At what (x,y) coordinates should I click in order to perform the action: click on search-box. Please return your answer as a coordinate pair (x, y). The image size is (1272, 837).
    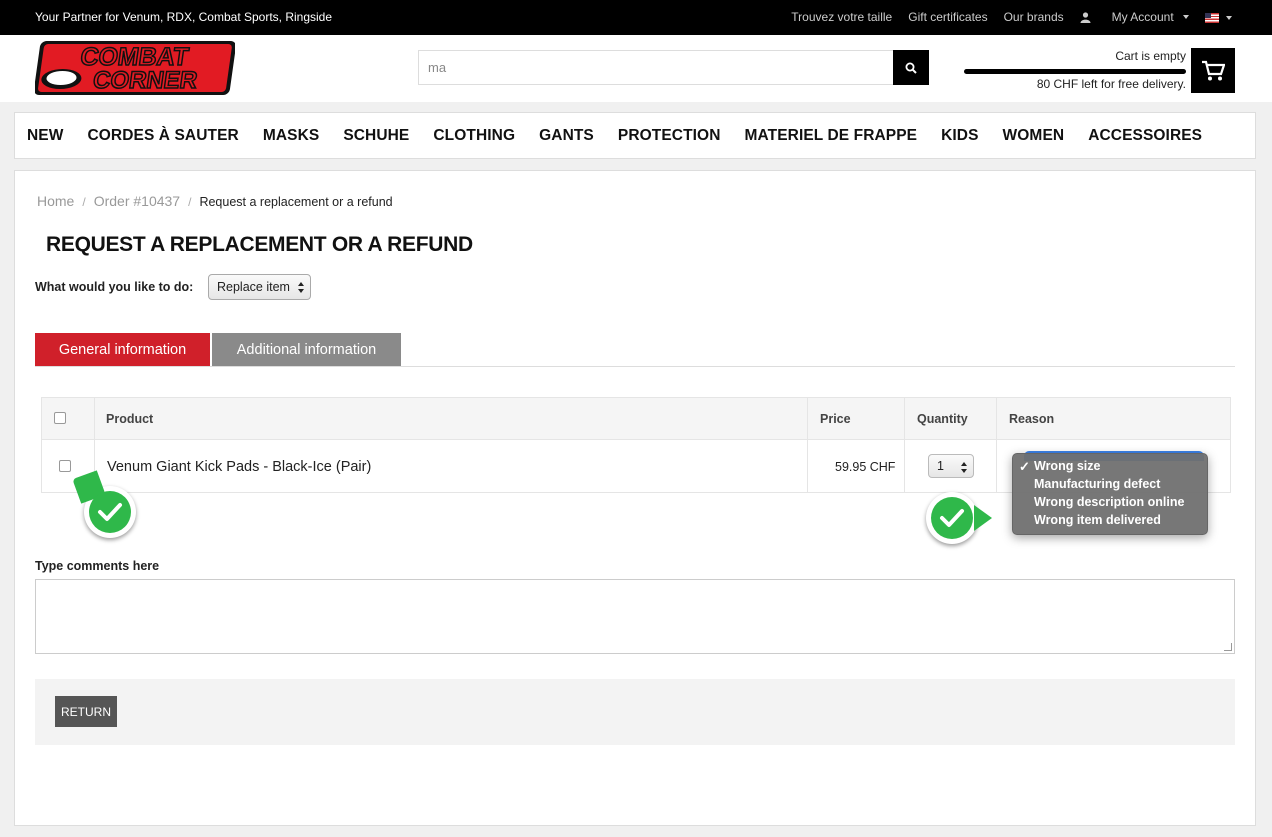
    Looking at the image, I should click on (673, 67).